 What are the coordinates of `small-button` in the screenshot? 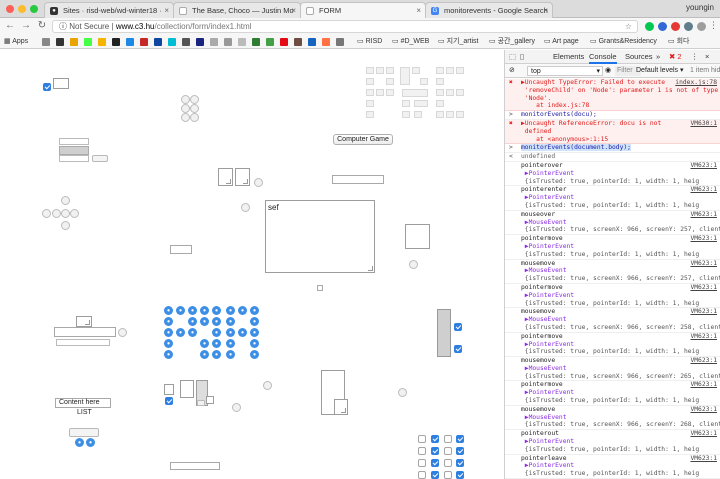 It's located at (100, 158).